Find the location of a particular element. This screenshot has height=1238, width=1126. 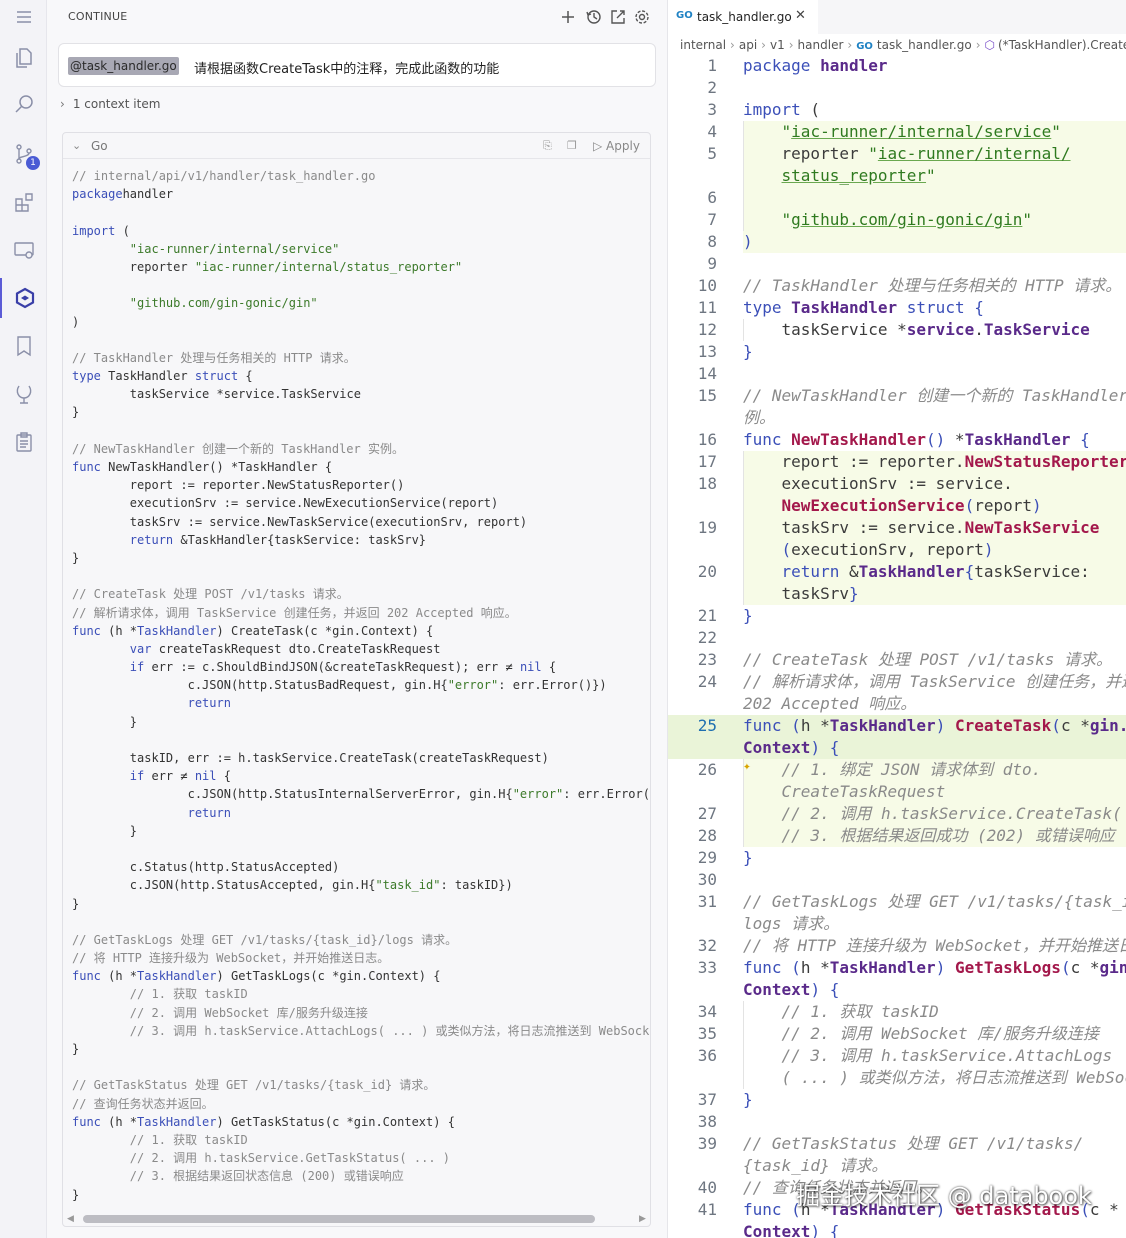

editor-line: 4 "iac-runner/internal/service" is located at coordinates (897, 132).